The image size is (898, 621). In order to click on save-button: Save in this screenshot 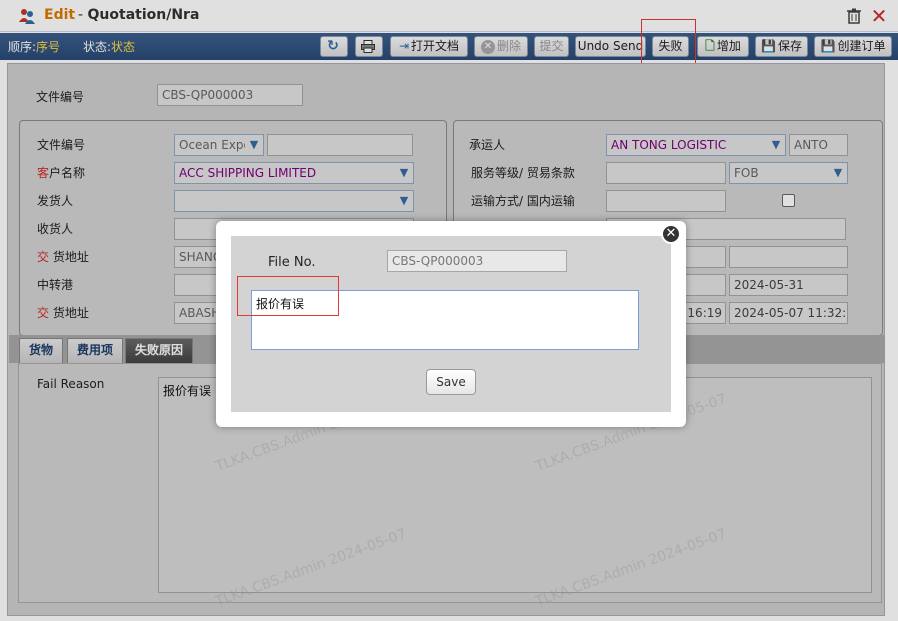, I will do `click(451, 382)`.